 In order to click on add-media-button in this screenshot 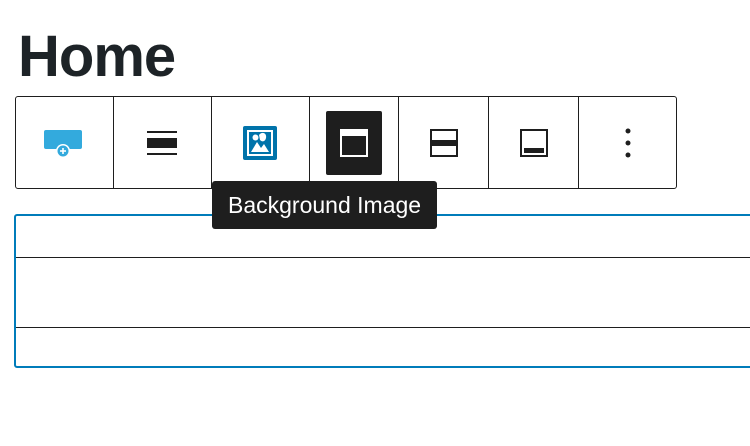, I will do `click(65, 142)`.